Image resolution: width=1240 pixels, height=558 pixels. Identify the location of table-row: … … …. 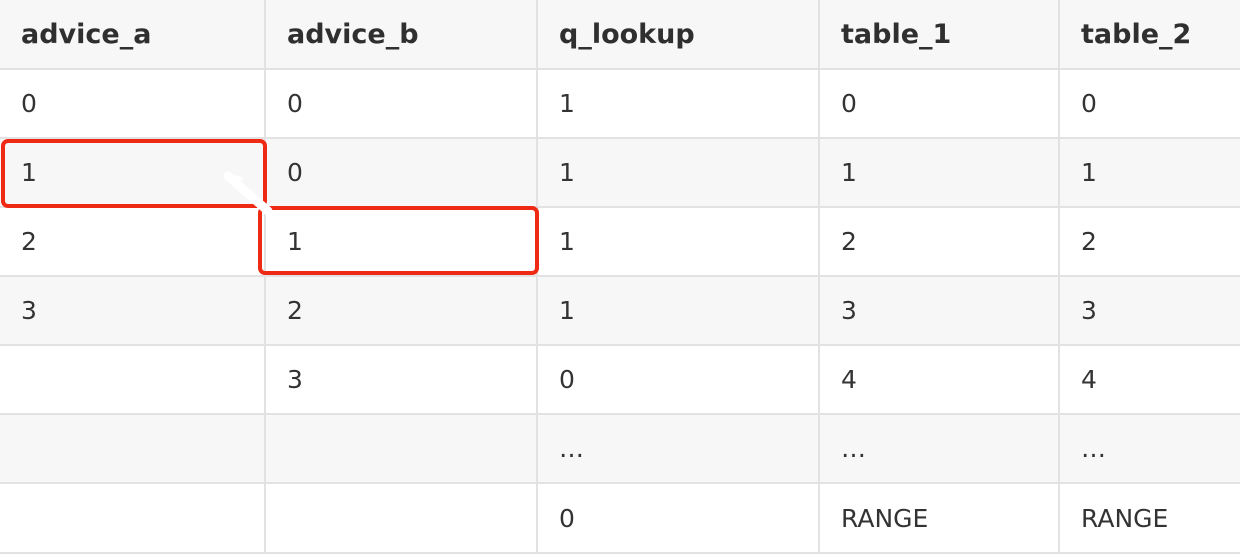
(620, 449).